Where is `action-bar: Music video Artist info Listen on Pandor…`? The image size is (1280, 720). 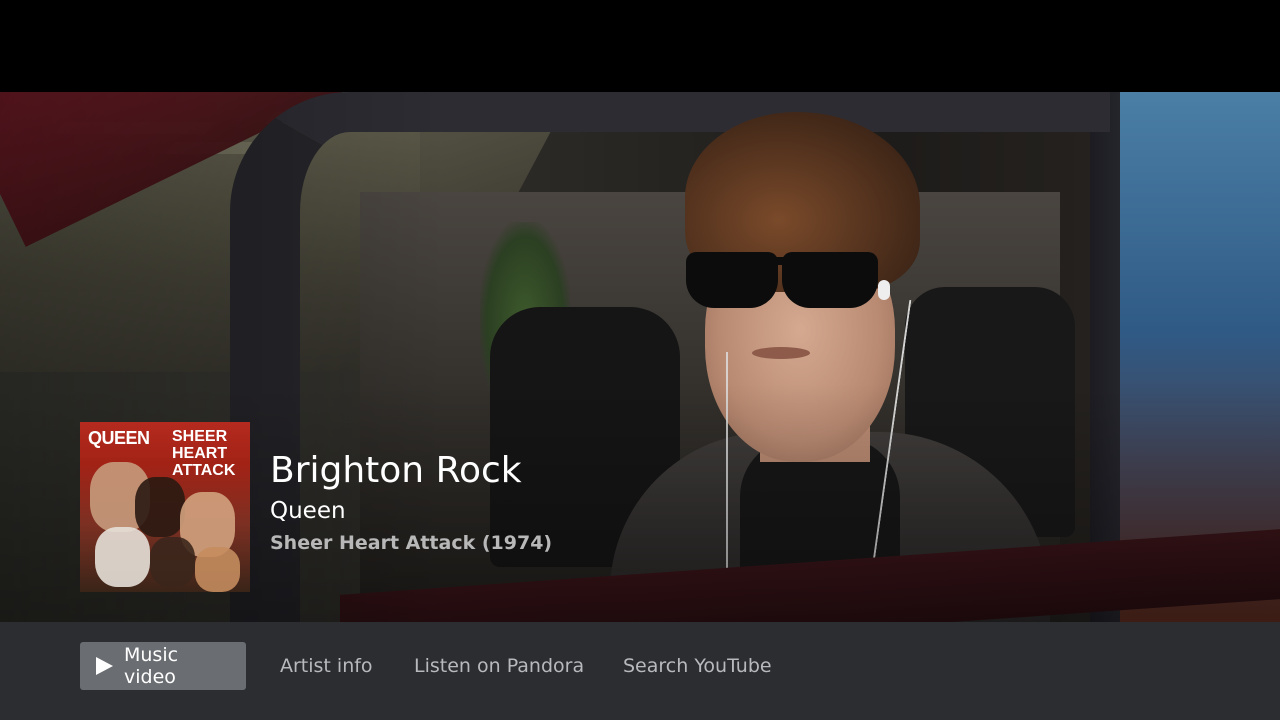 action-bar: Music video Artist info Listen on Pandor… is located at coordinates (640, 671).